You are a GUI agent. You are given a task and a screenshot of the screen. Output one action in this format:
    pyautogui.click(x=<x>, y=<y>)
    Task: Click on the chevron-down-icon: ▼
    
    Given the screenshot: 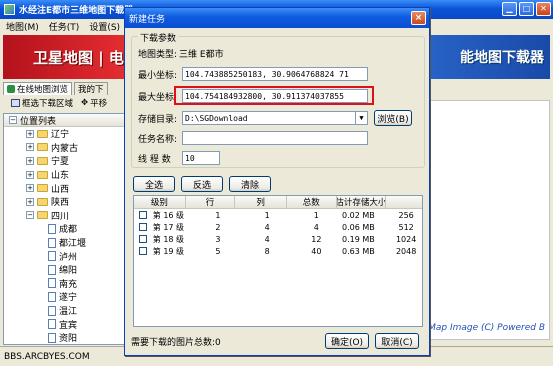 What is the action you would take?
    pyautogui.click(x=361, y=118)
    